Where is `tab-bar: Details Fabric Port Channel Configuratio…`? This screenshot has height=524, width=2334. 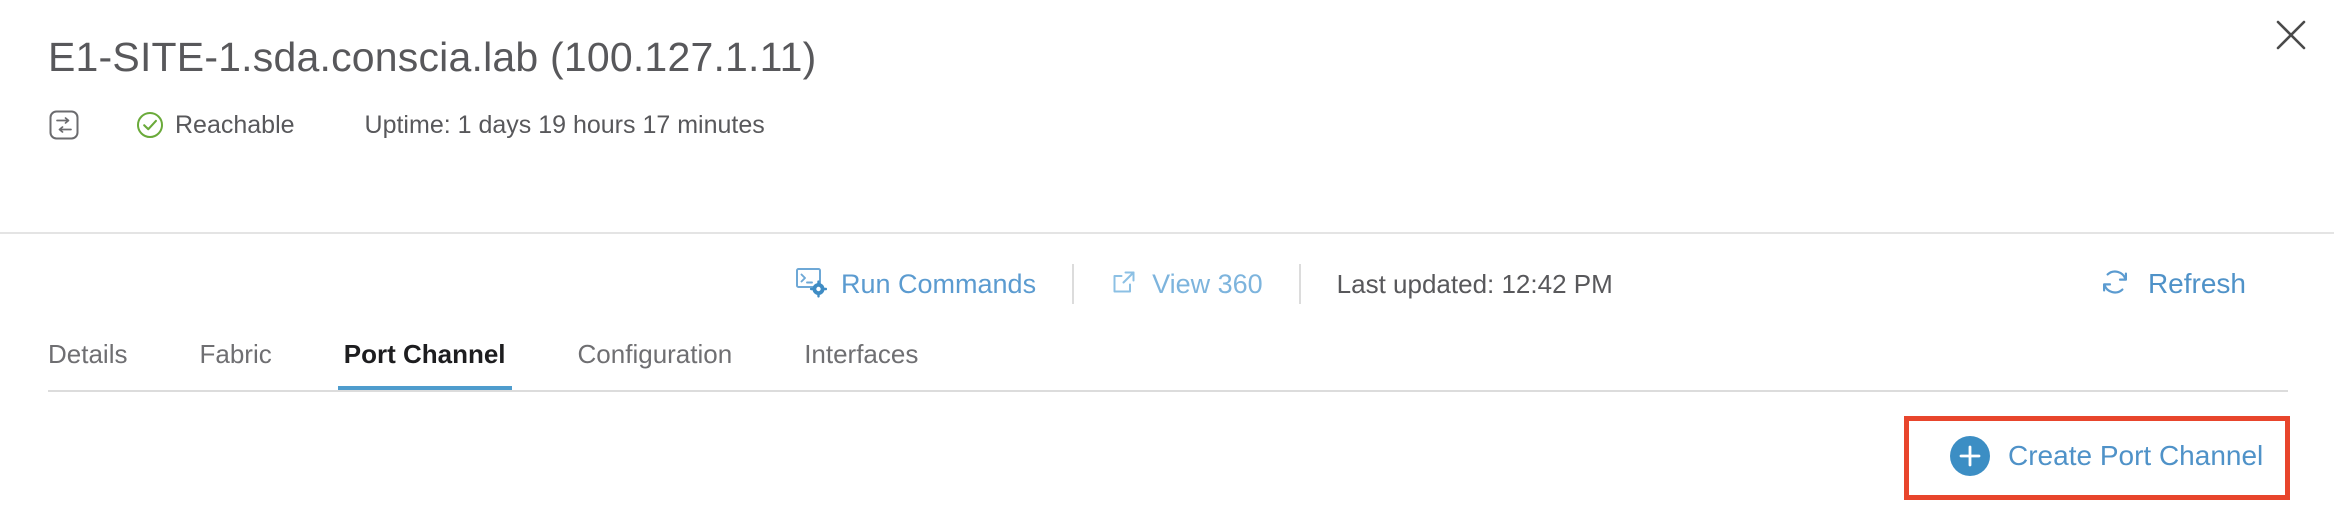
tab-bar: Details Fabric Port Channel Configuratio… is located at coordinates (1168, 361).